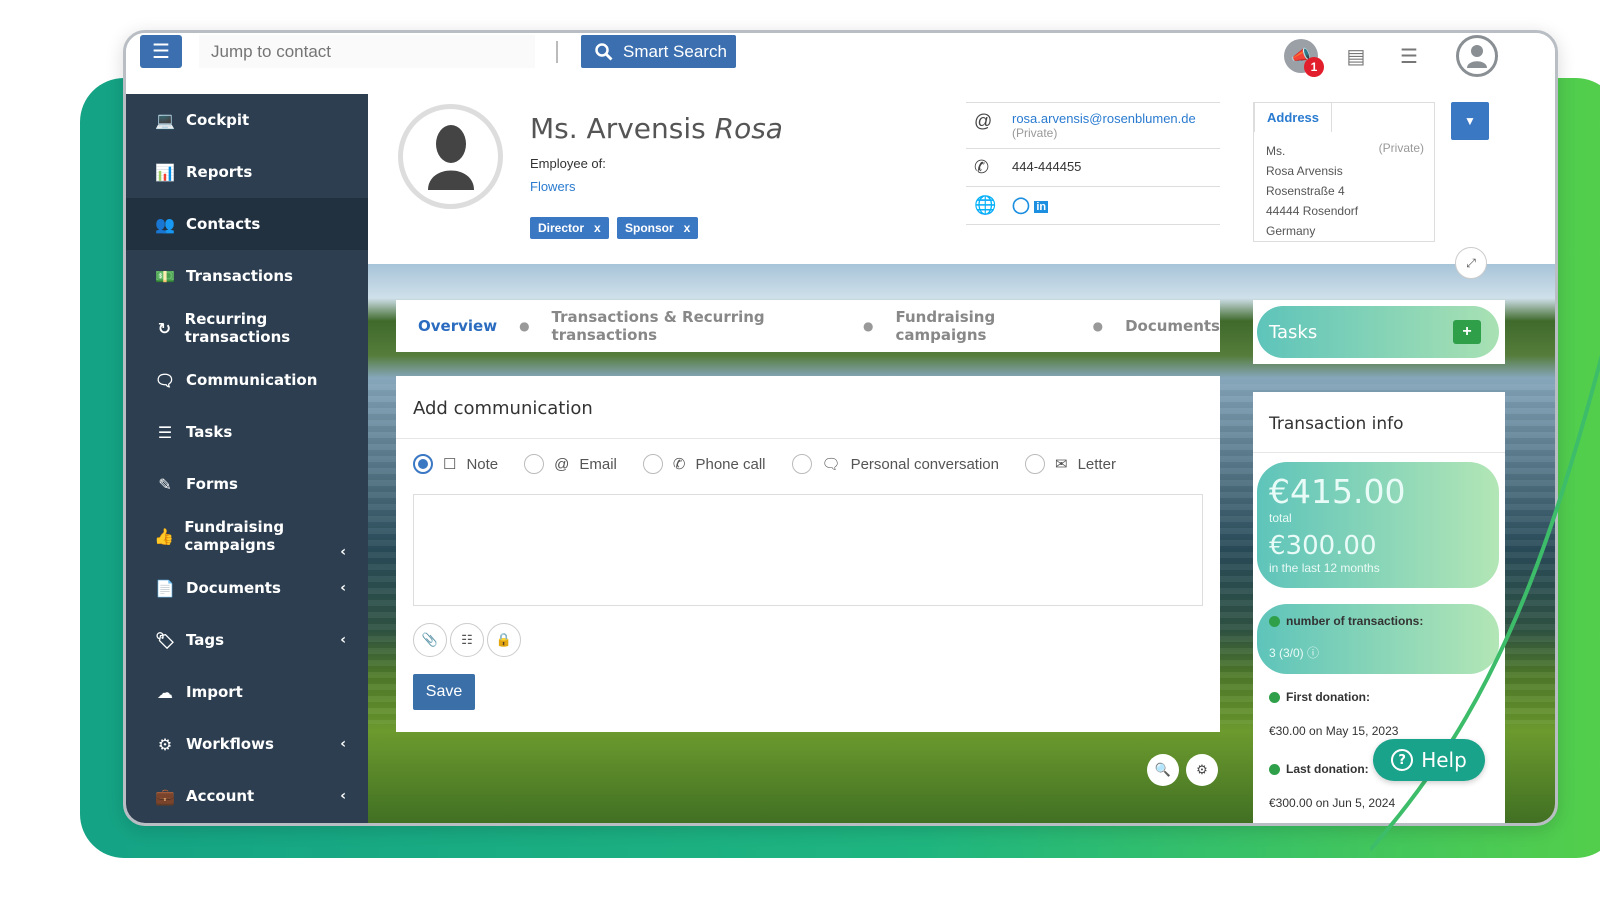  Describe the element at coordinates (165, 276) in the screenshot. I see `money-icon: 💵` at that location.